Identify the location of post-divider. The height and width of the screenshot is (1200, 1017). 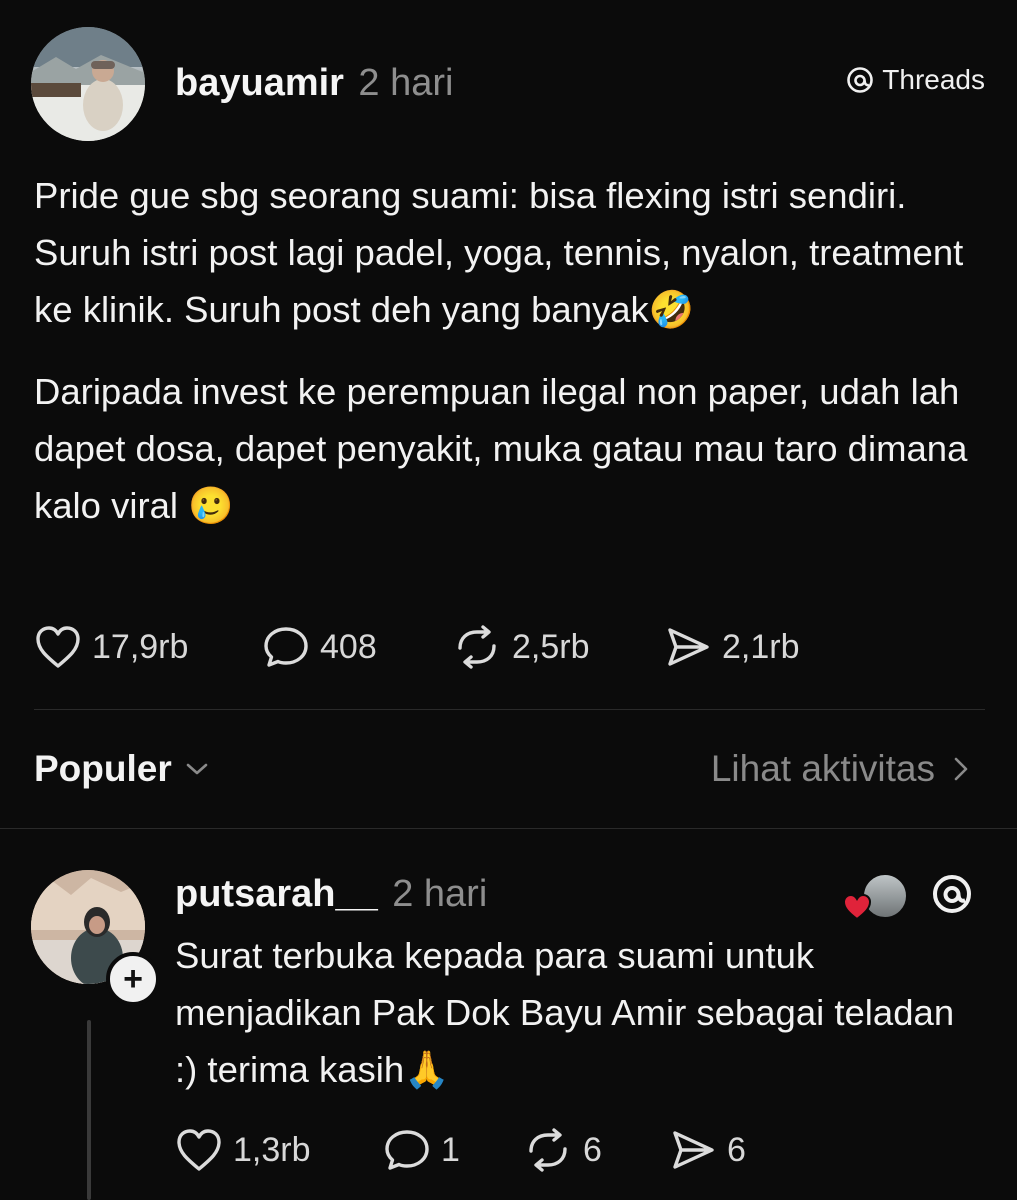
(509, 709).